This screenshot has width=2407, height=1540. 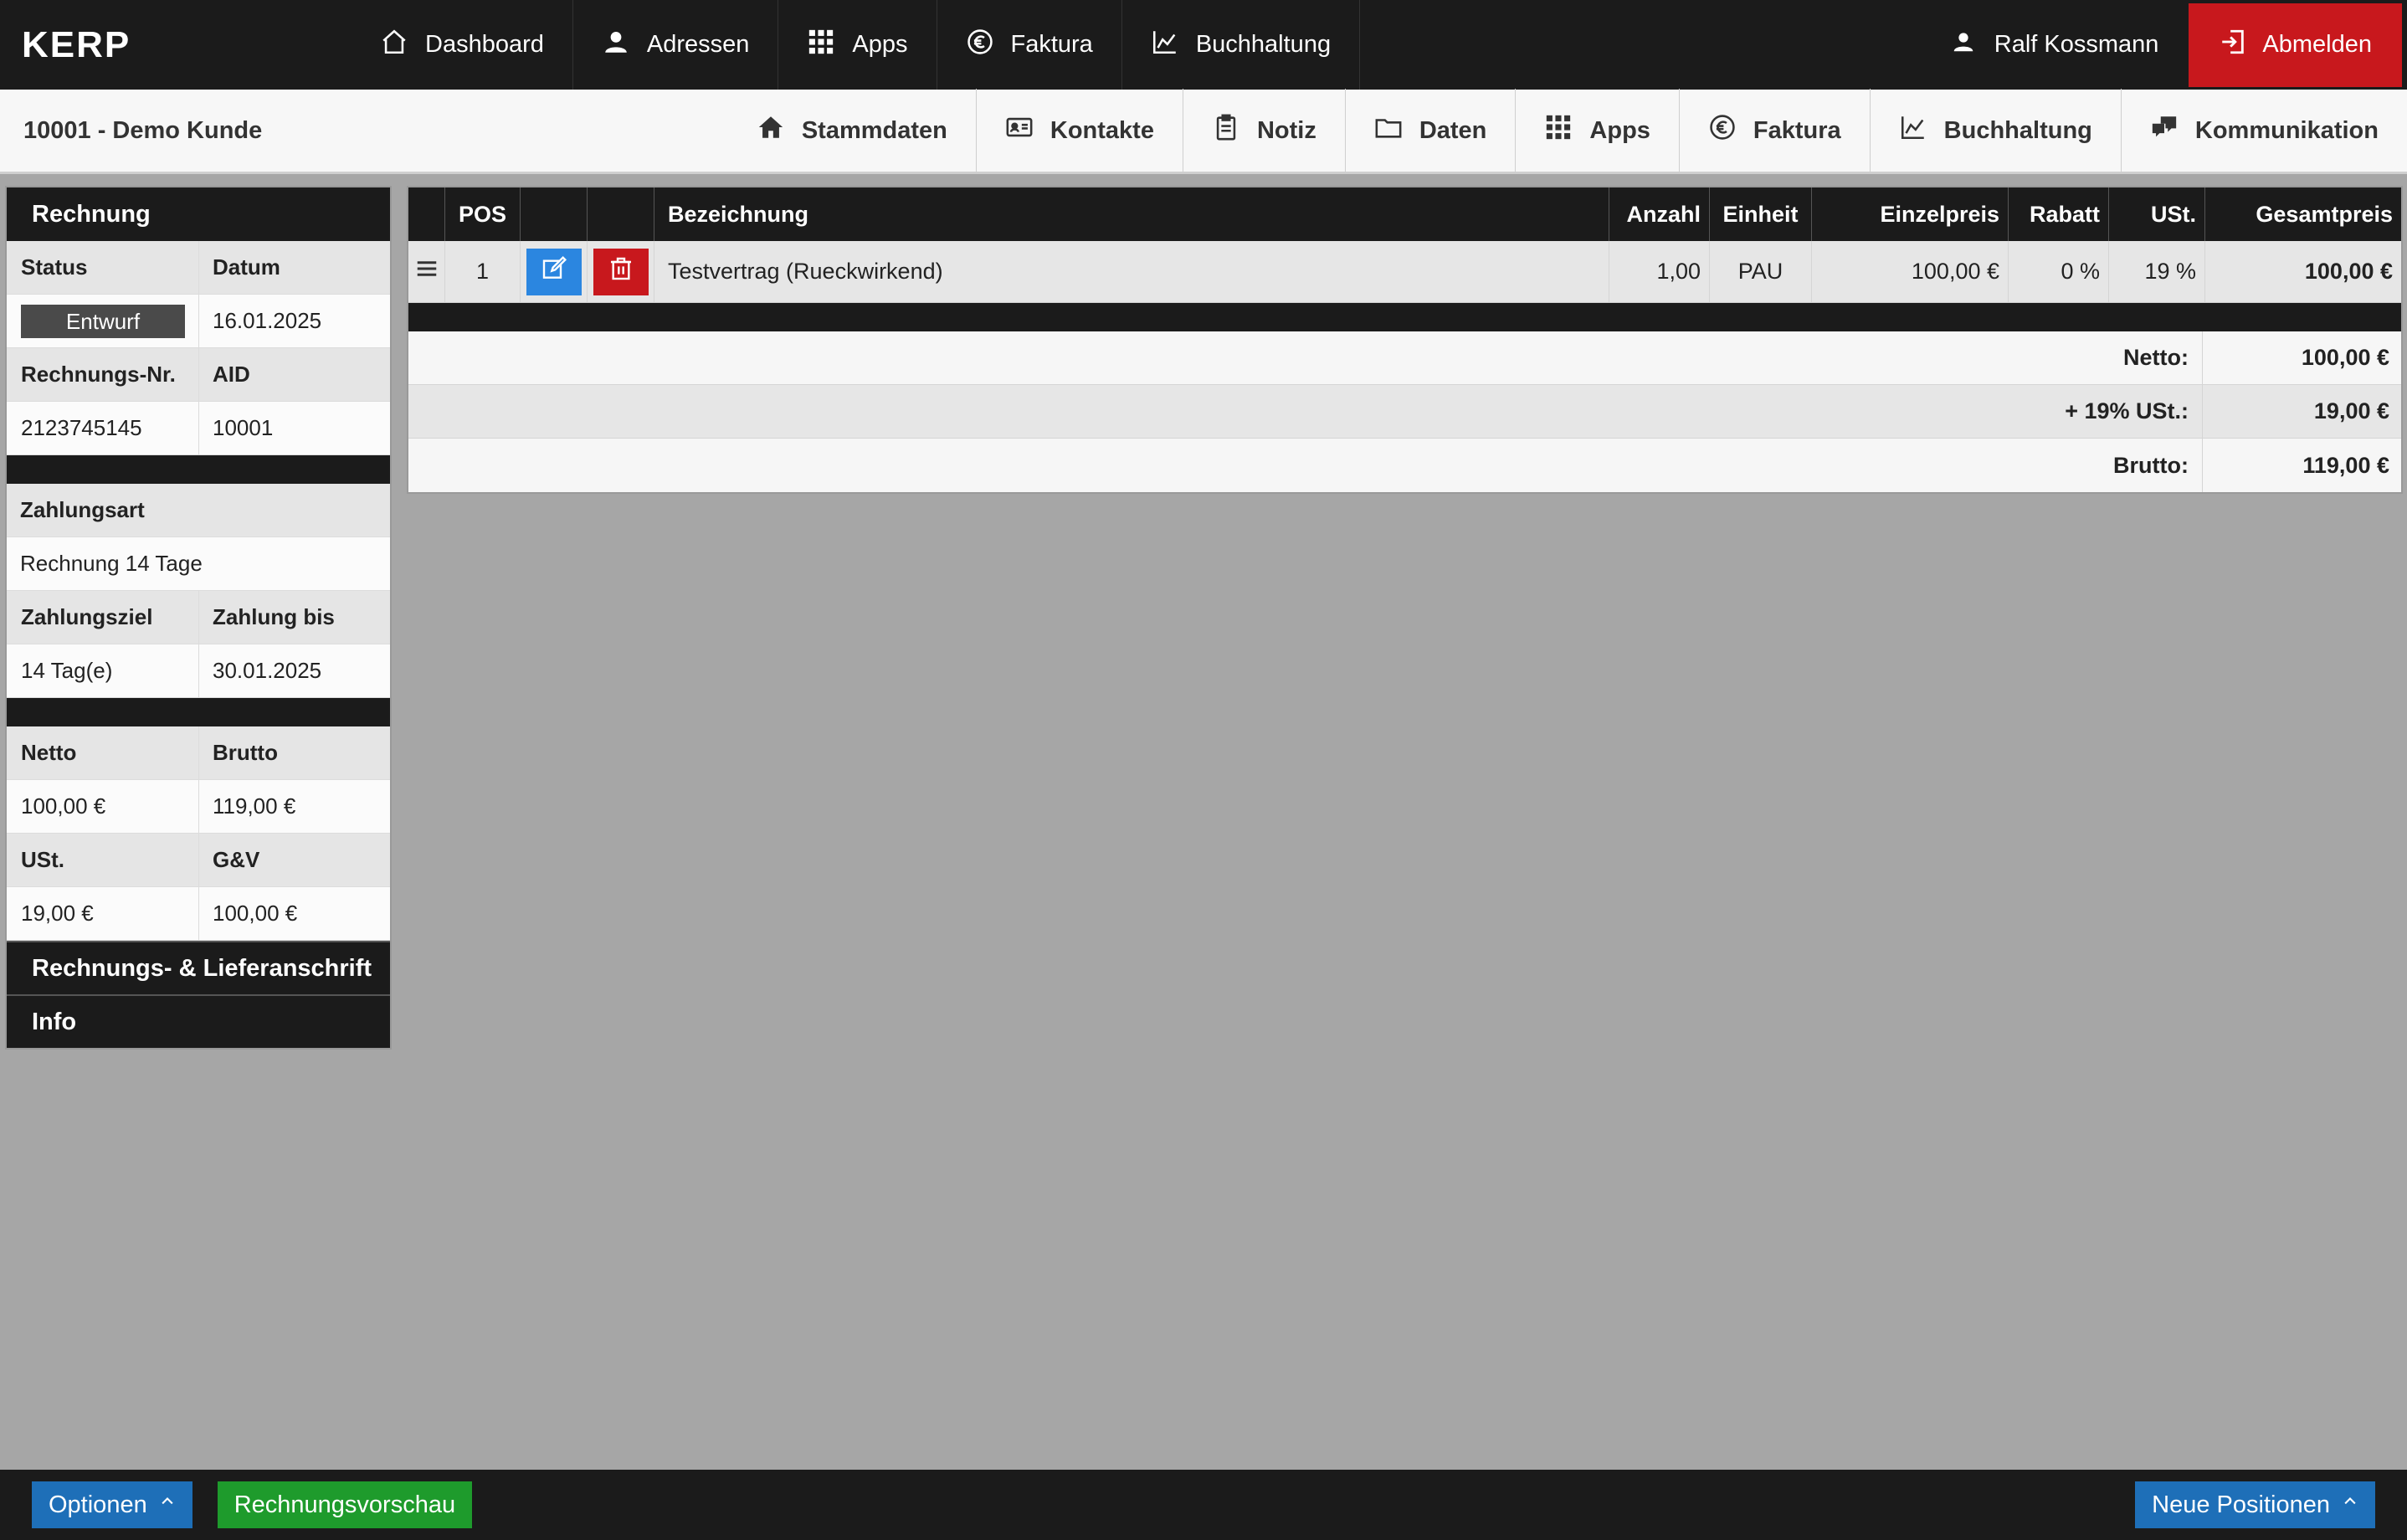 I want to click on gross-total-row: Brutto: 119,00 €, so click(x=1405, y=465).